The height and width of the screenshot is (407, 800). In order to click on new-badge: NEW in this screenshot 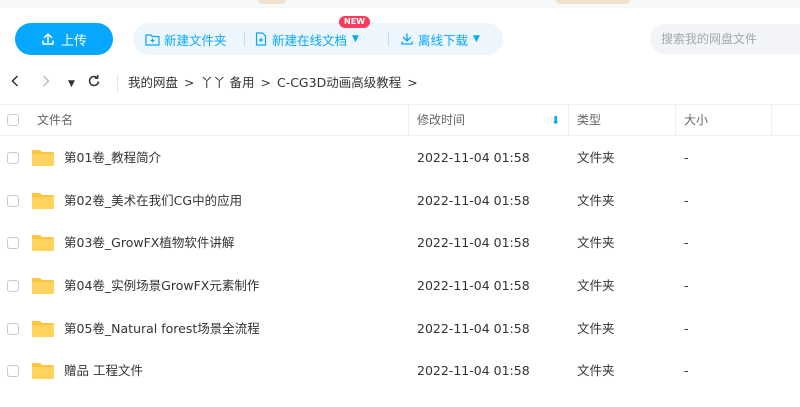, I will do `click(354, 22)`.